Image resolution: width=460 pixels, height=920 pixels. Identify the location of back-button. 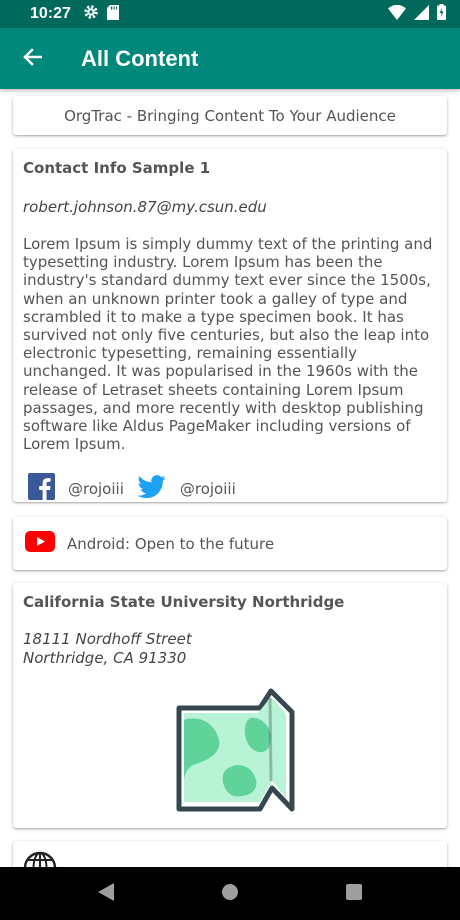
(32, 59).